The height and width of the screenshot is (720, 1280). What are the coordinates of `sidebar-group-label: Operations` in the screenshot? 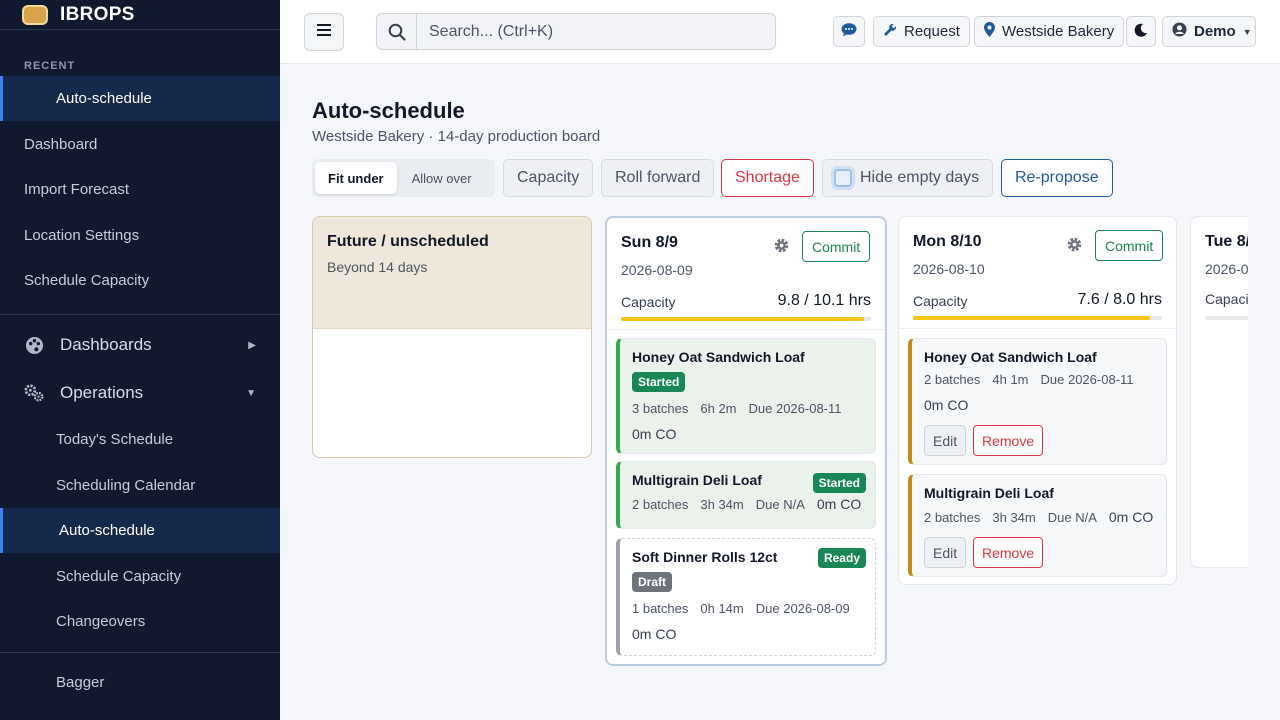 It's located at (102, 392).